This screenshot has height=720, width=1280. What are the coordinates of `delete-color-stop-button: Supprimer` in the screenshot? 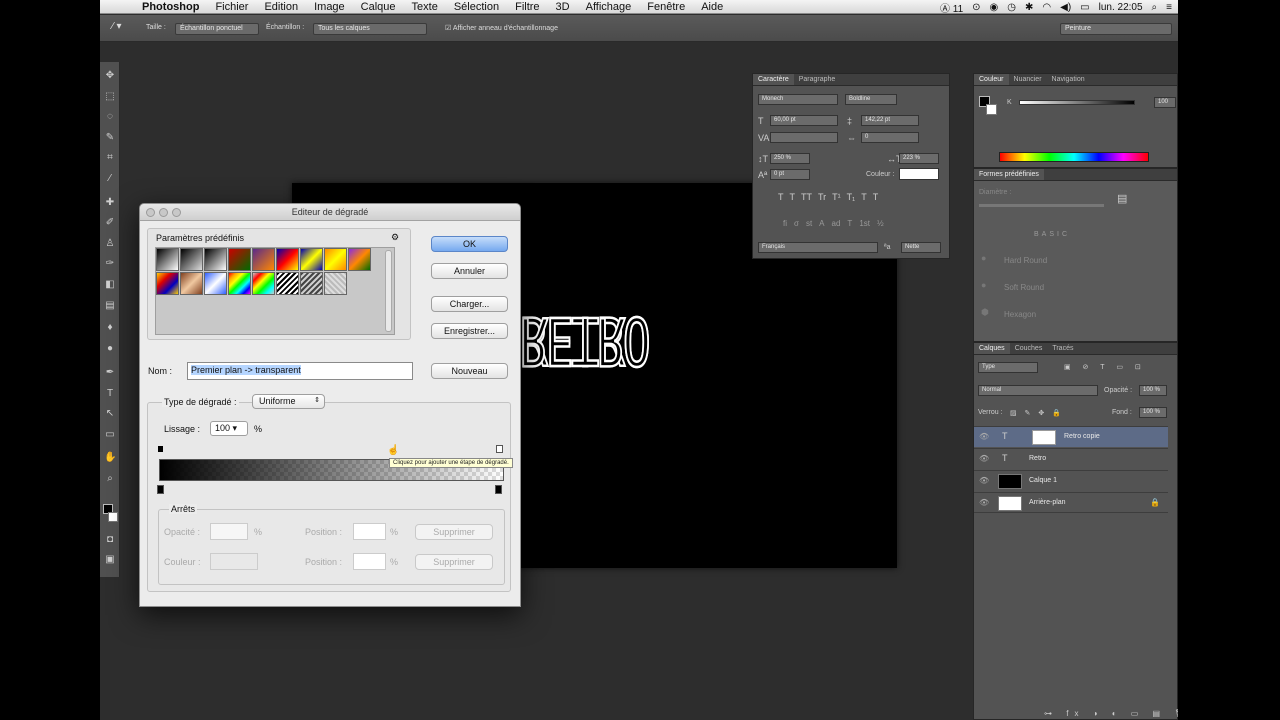 It's located at (454, 562).